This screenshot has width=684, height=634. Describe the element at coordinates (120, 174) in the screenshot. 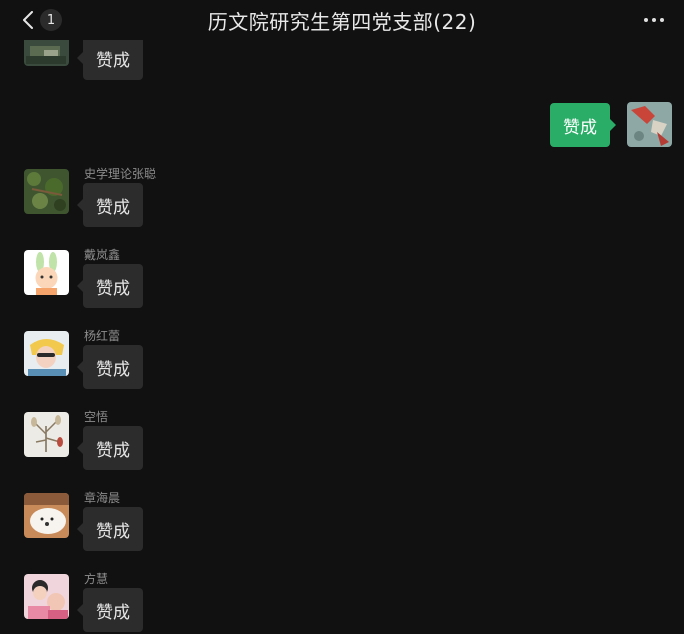

I see `sender-name: 史学理论张聪` at that location.